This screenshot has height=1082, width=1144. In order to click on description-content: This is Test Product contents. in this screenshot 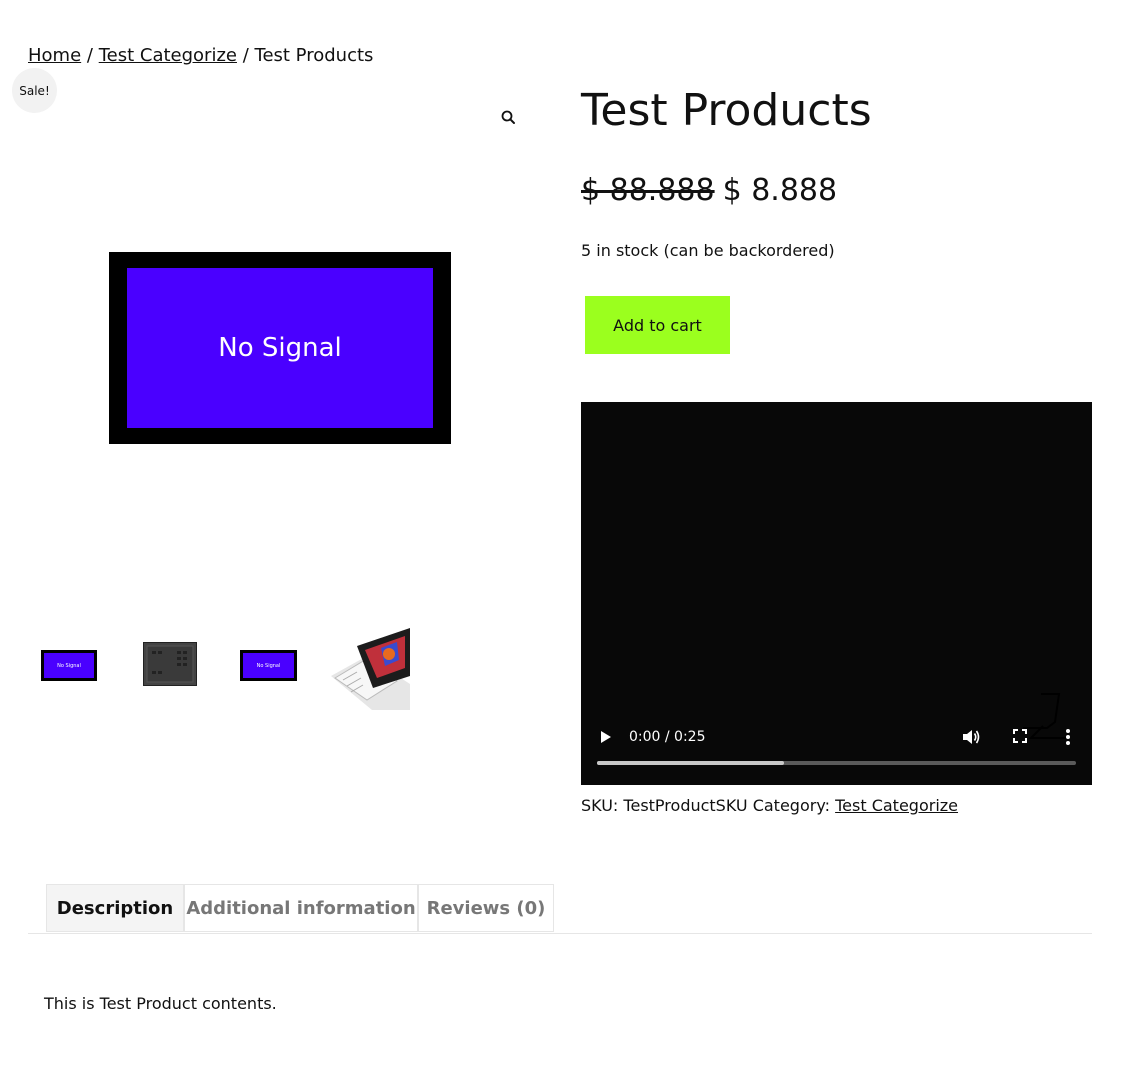, I will do `click(160, 1003)`.